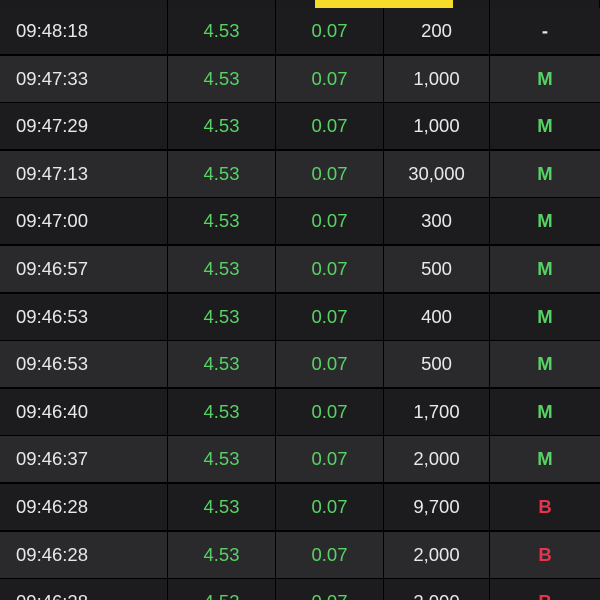 Image resolution: width=600 pixels, height=600 pixels. What do you see at coordinates (545, 31) in the screenshot?
I see `trade-side: -` at bounding box center [545, 31].